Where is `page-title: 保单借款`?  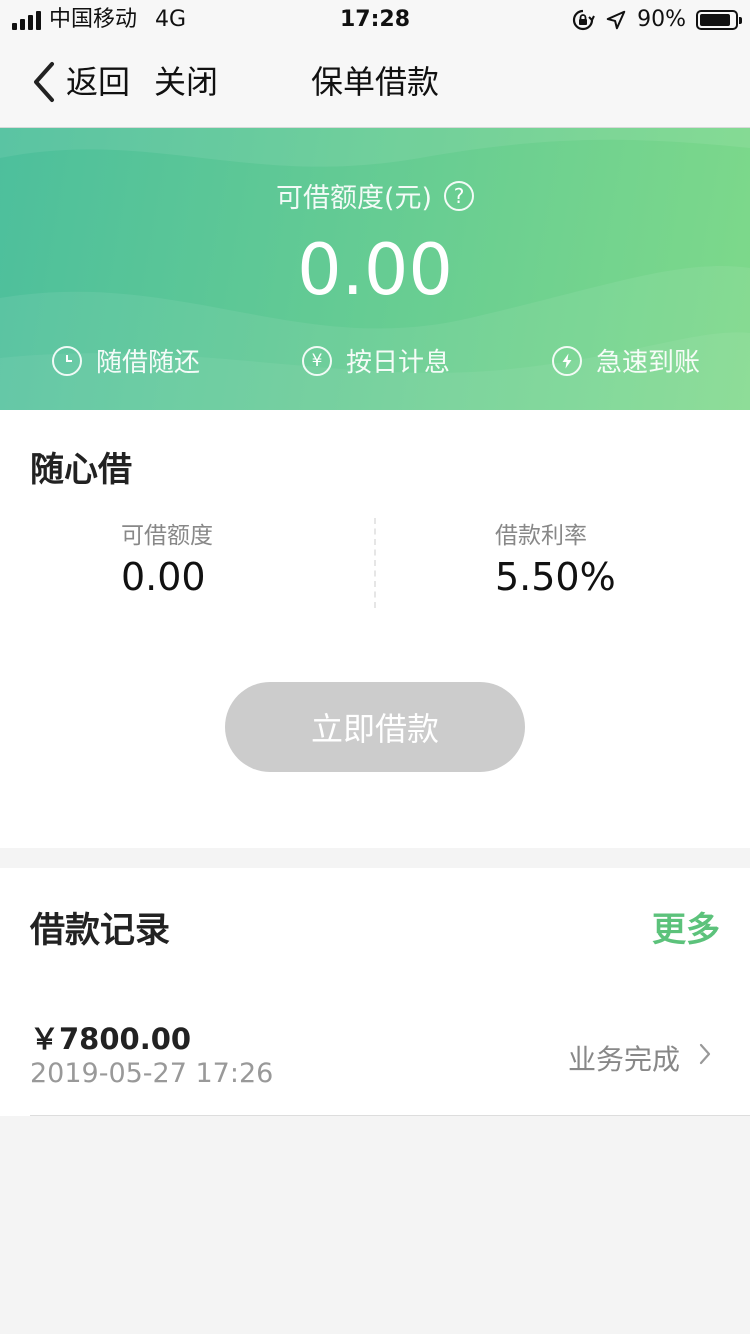
page-title: 保单借款 is located at coordinates (374, 82).